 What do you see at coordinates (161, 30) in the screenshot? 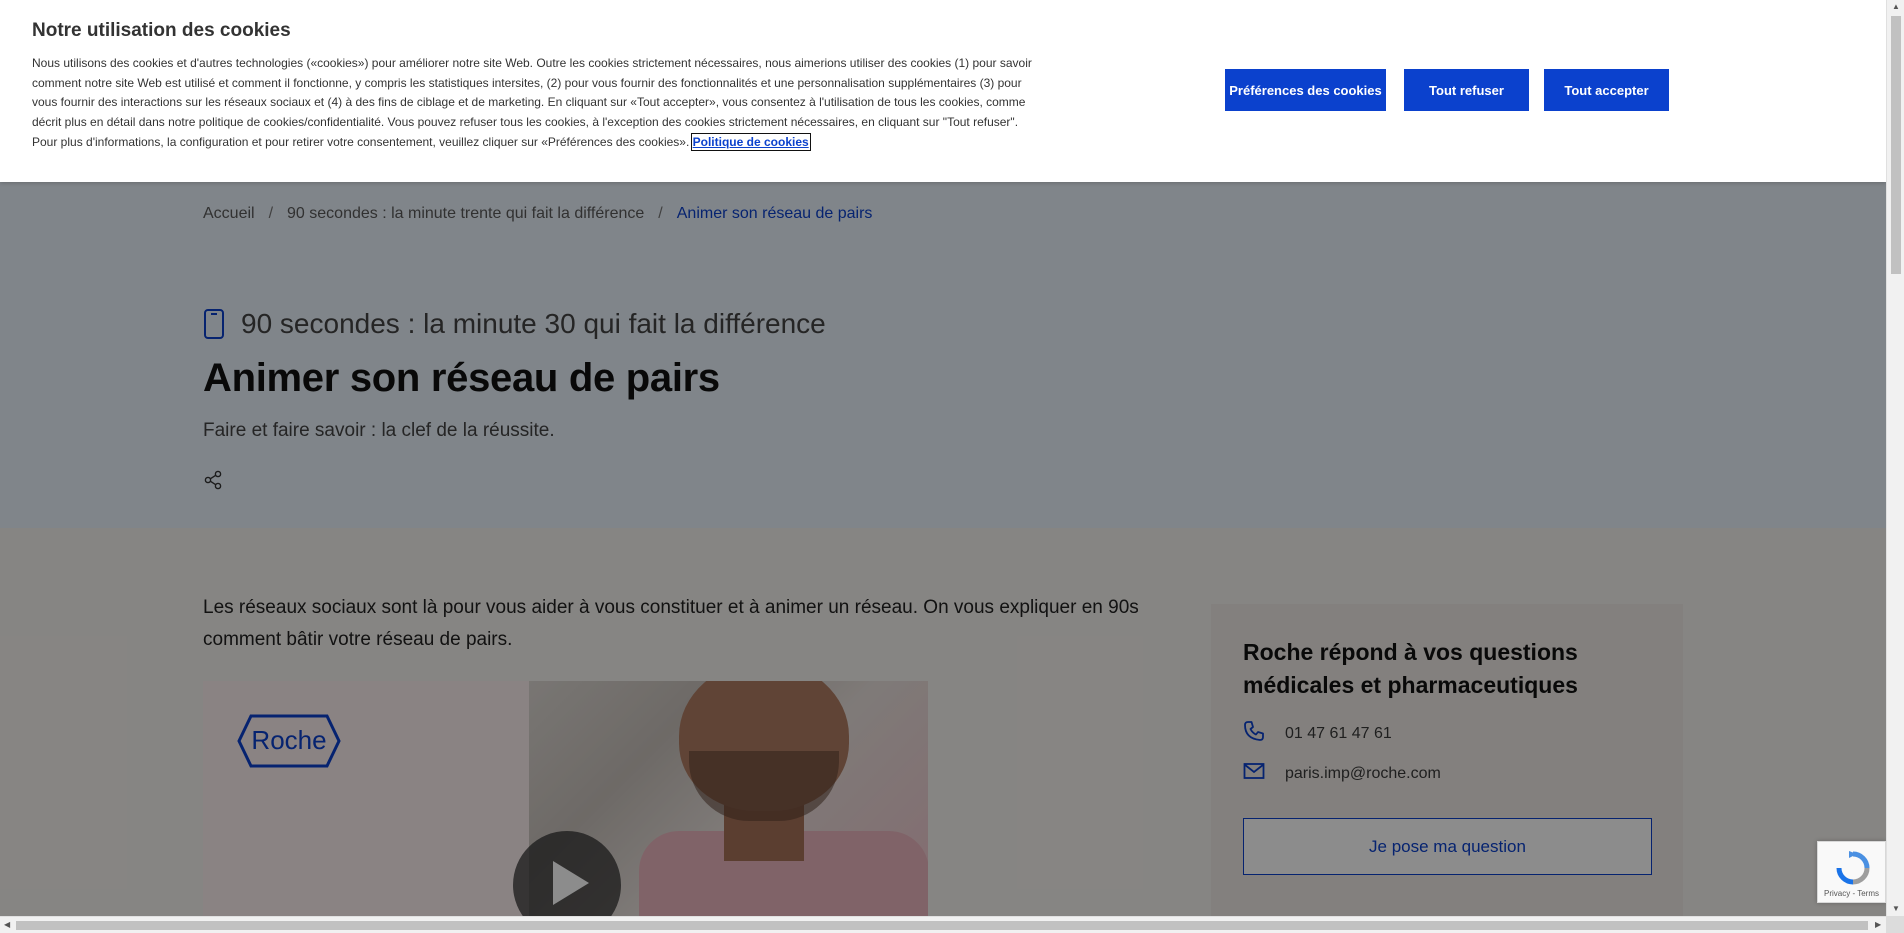
I see `cookie-banner-title: Notre utilisation des cookies` at bounding box center [161, 30].